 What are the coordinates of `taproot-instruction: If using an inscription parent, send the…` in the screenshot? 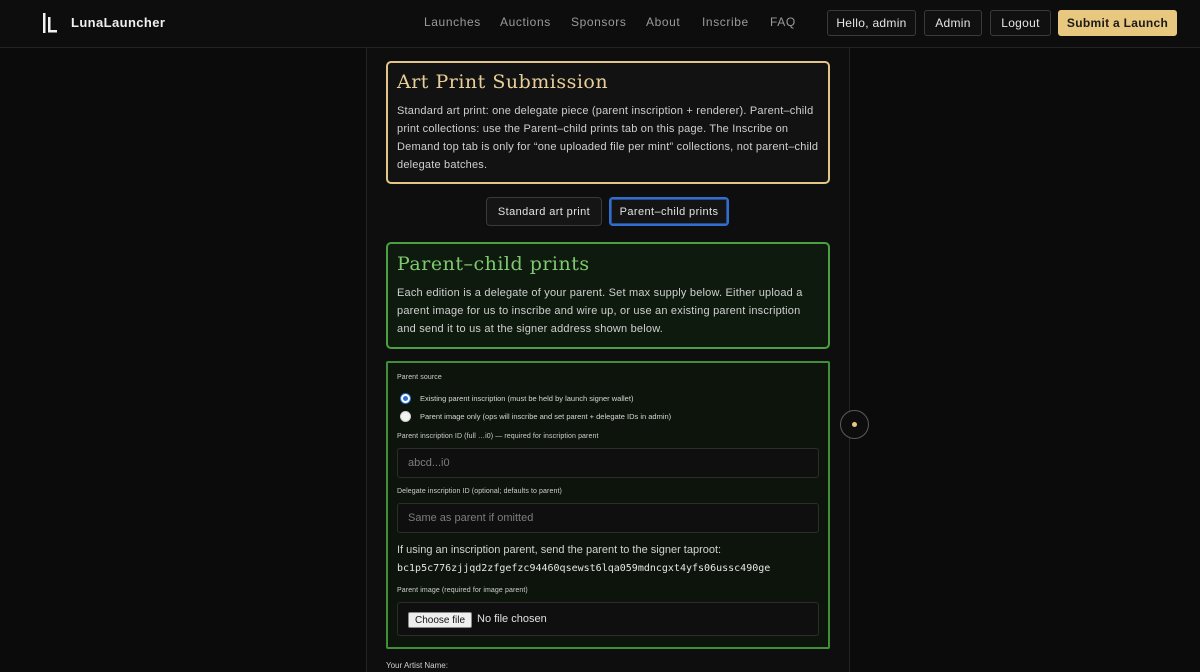 It's located at (559, 550).